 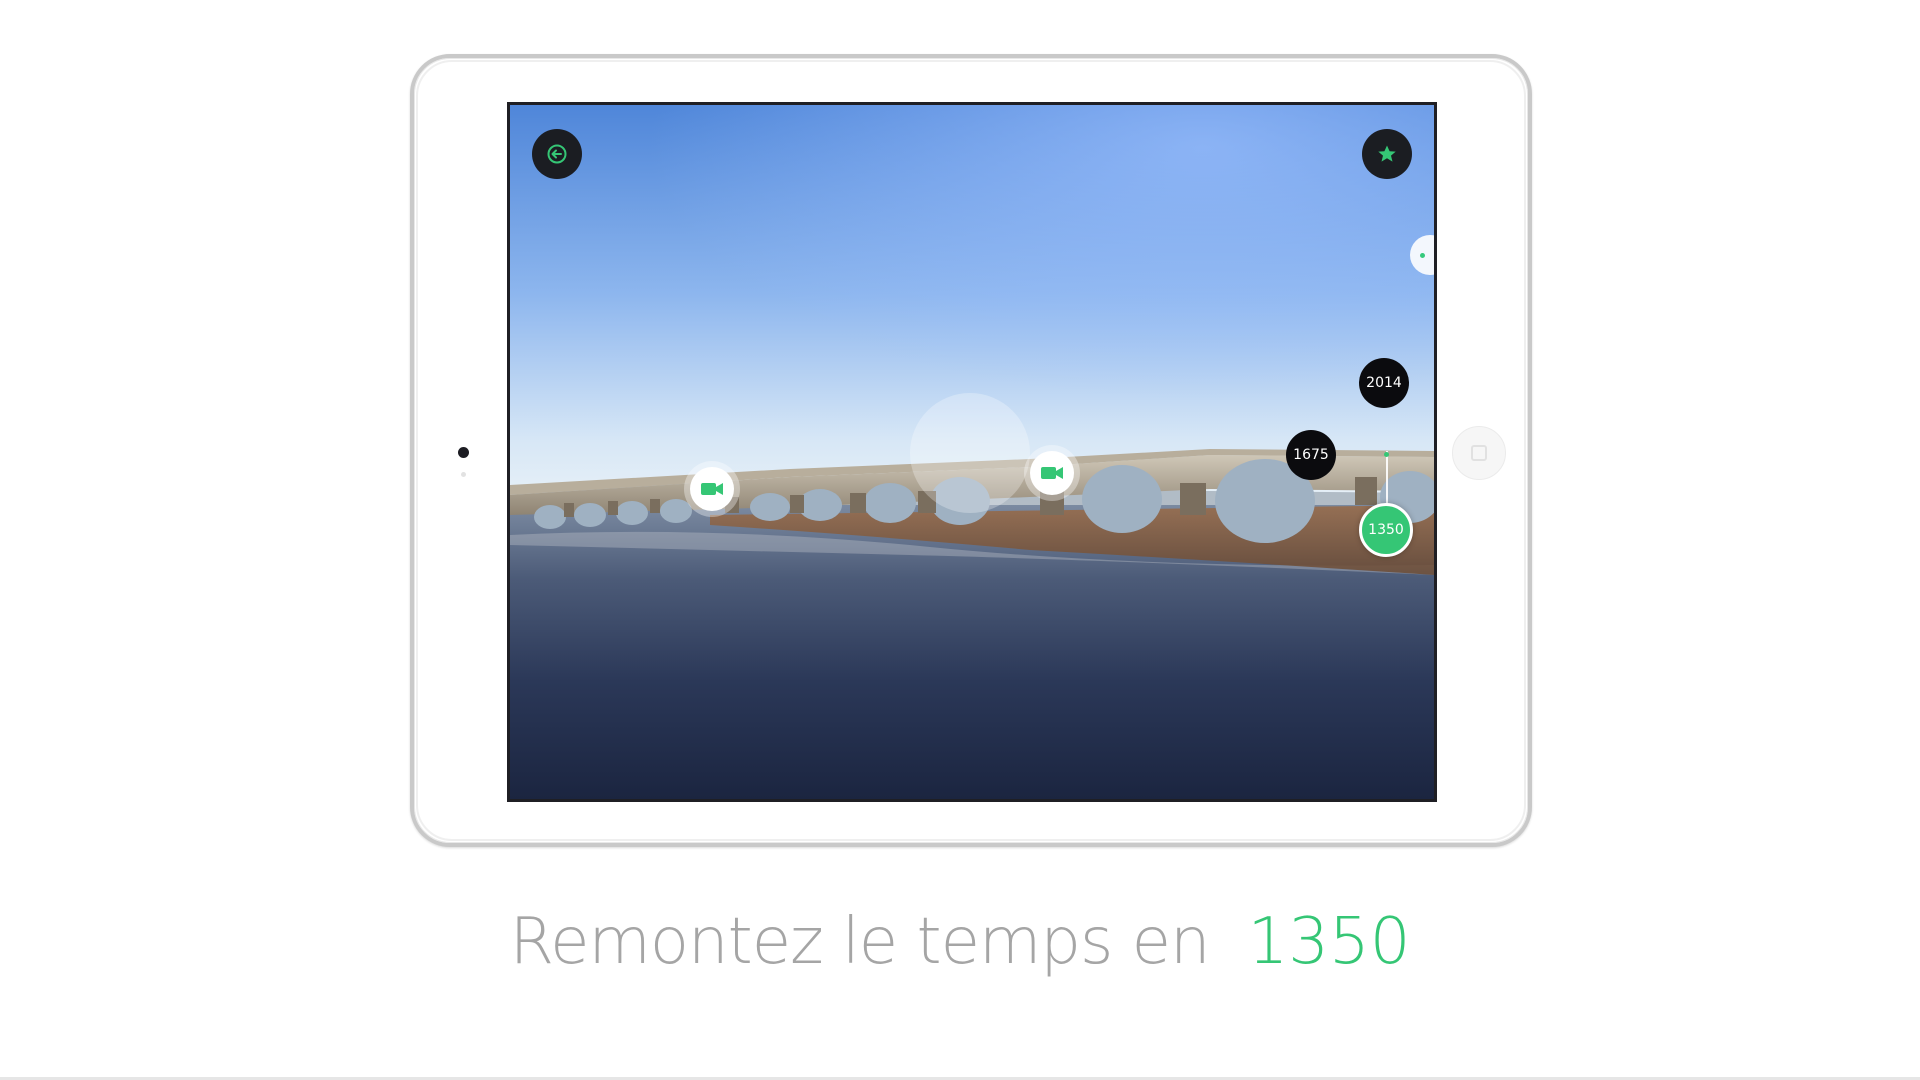 I want to click on timeline-year-1350-selected: 1350, so click(x=1386, y=530).